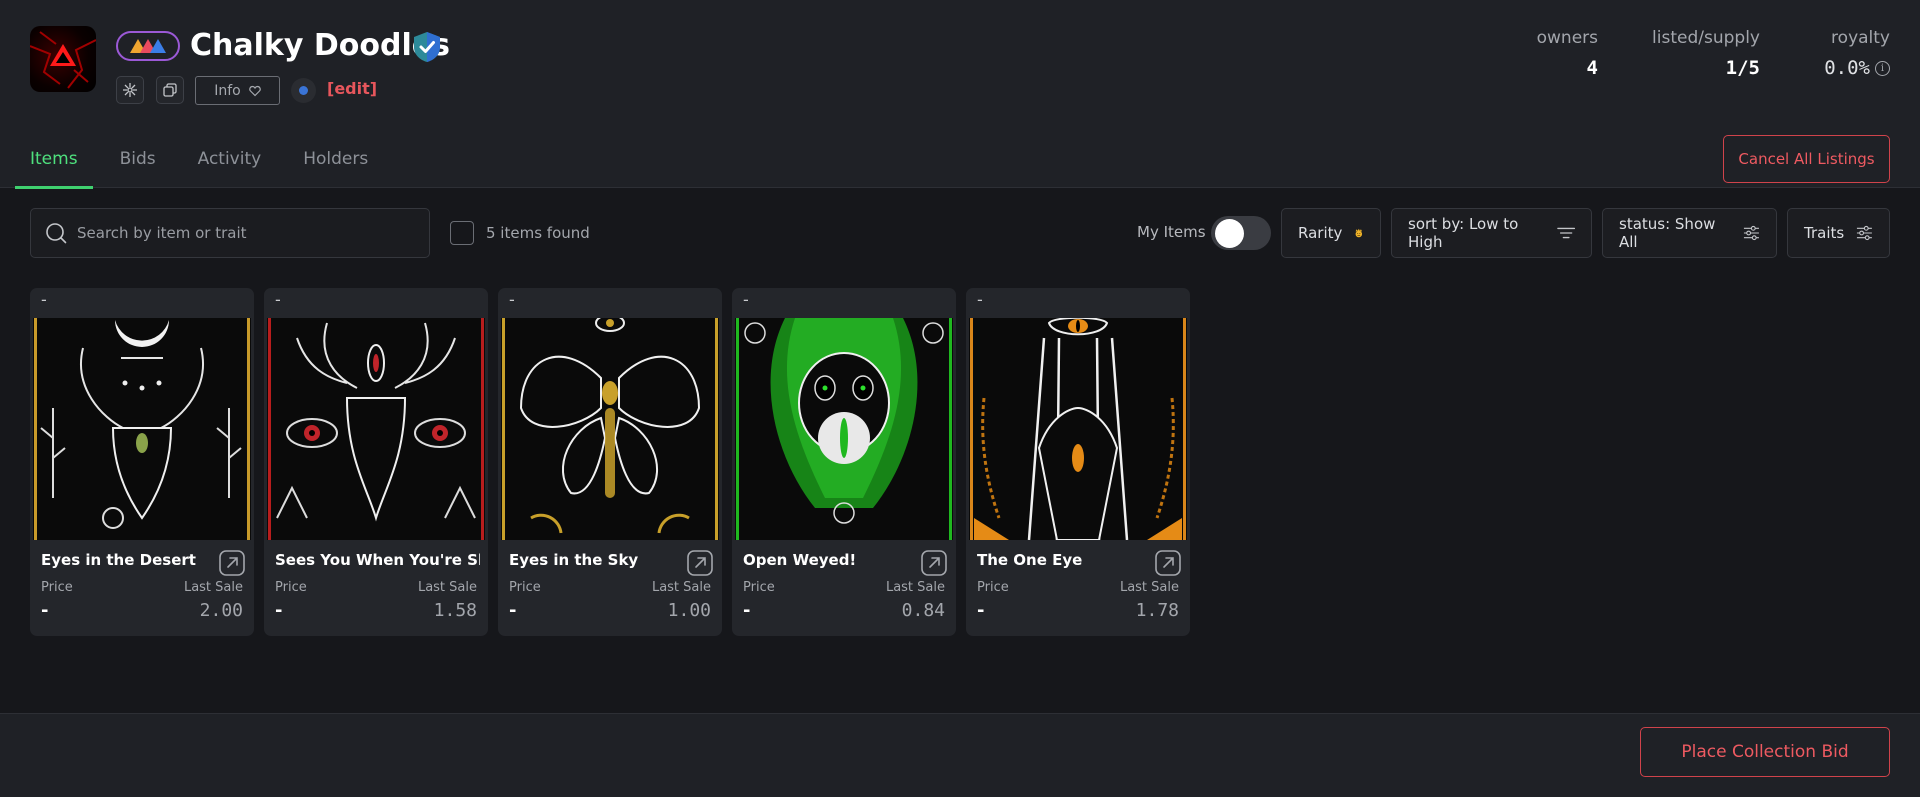 This screenshot has width=1920, height=797. What do you see at coordinates (1567, 38) in the screenshot?
I see `stat-label: owners` at bounding box center [1567, 38].